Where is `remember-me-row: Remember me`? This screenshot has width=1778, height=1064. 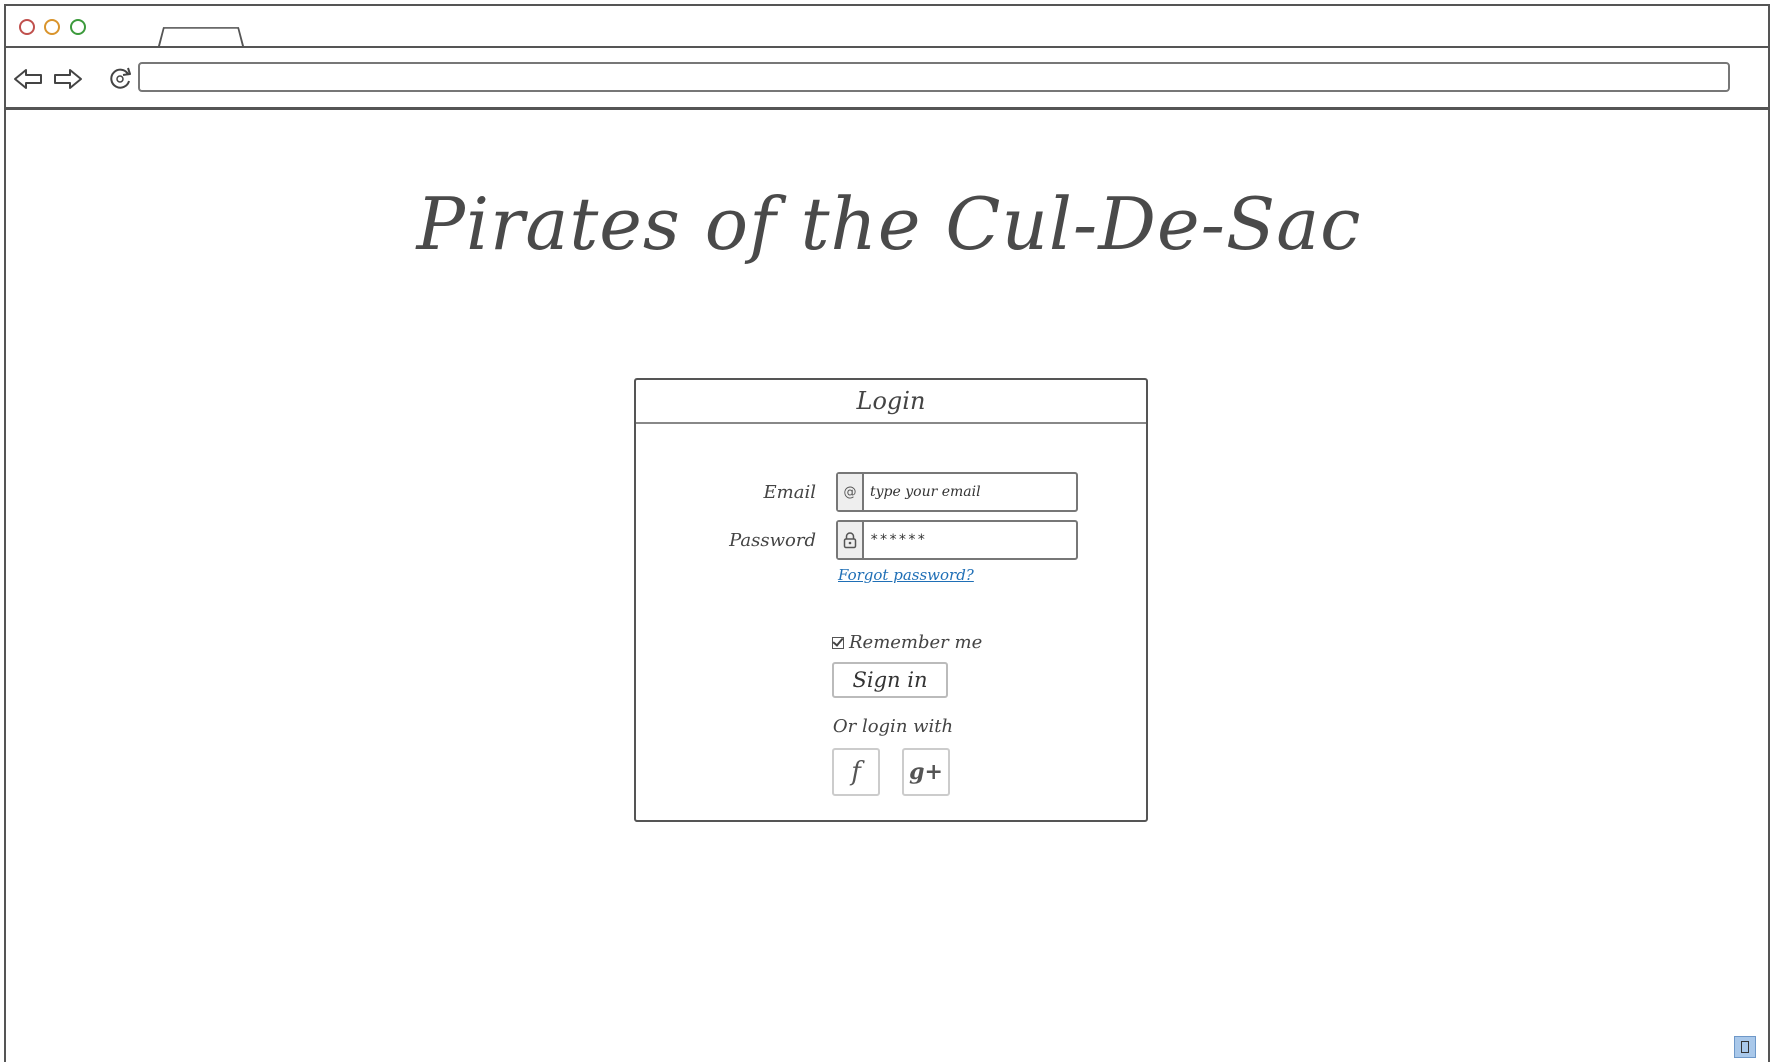
remember-me-row: Remember me is located at coordinates (907, 642).